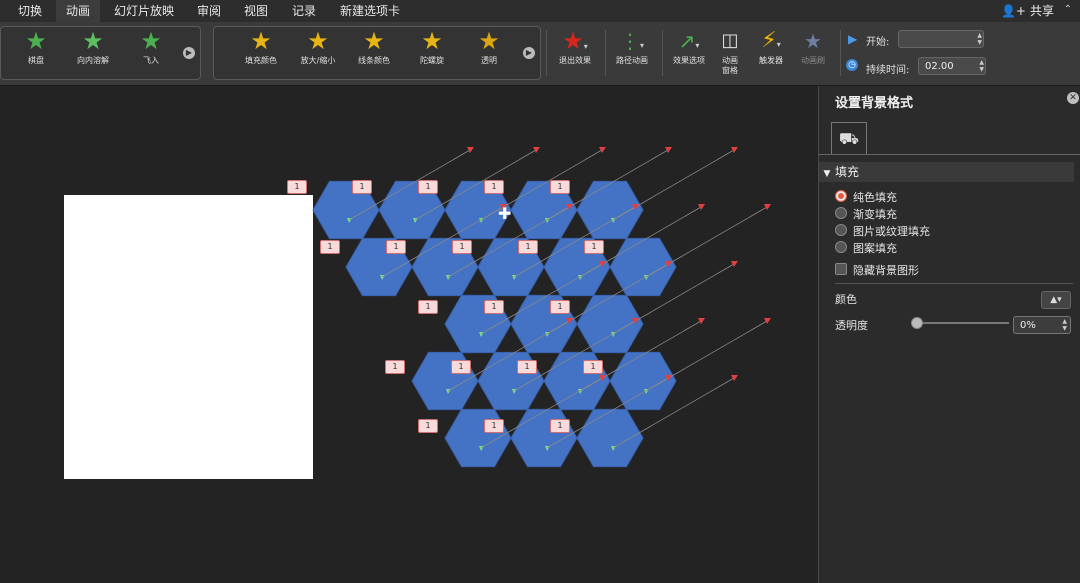 The image size is (1080, 583). Describe the element at coordinates (256, 11) in the screenshot. I see `tab-view: 视图` at that location.